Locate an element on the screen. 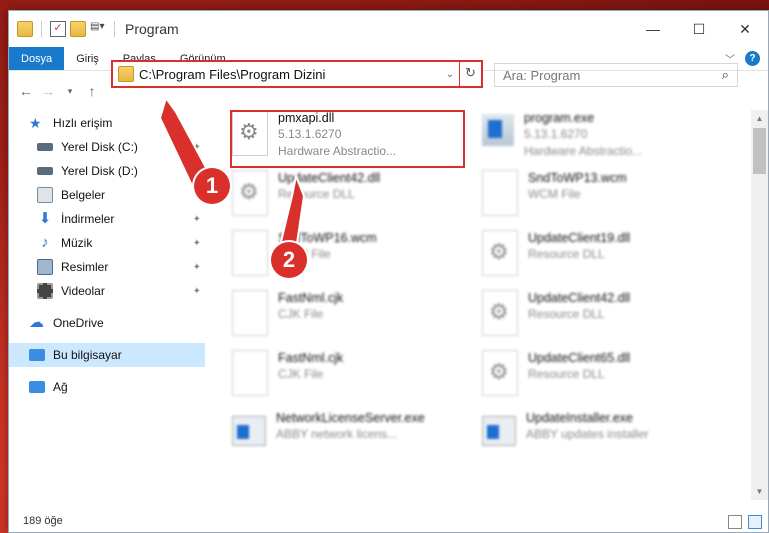 The height and width of the screenshot is (533, 769). step-1-badge: 1 is located at coordinates (212, 186).